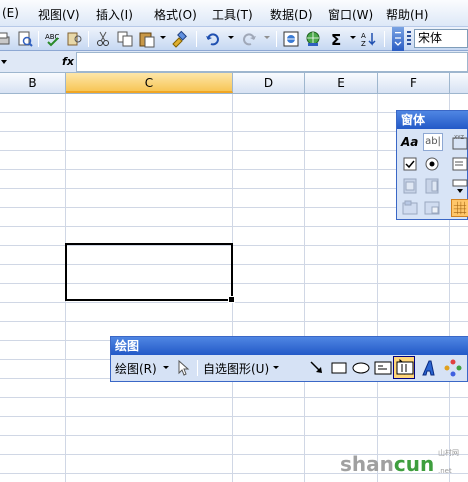  Describe the element at coordinates (369, 39) in the screenshot. I see `sort-ascending-icon: AZ` at that location.